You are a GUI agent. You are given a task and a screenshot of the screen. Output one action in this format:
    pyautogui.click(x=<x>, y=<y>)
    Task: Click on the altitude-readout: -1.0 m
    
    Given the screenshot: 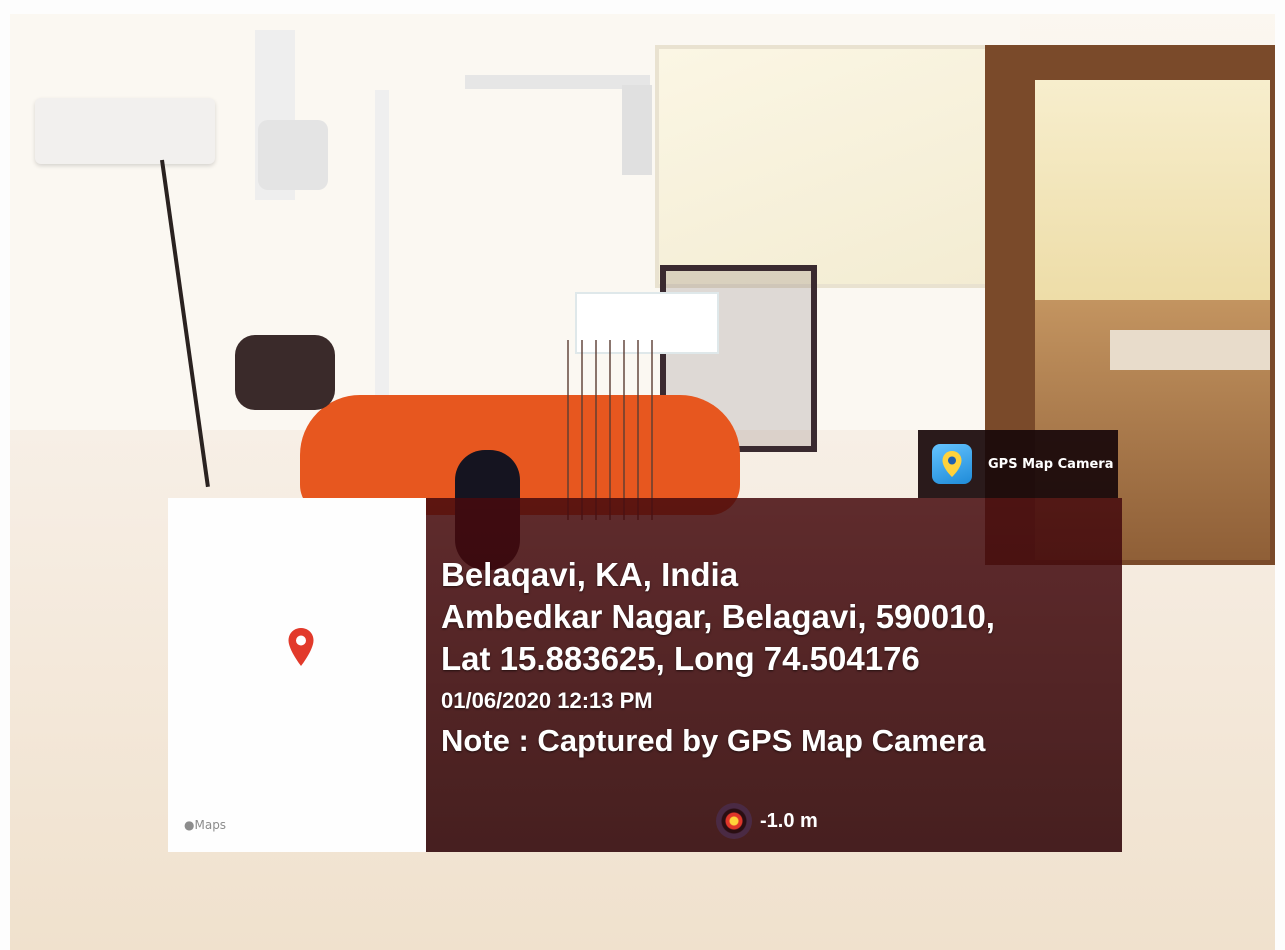 What is the action you would take?
    pyautogui.click(x=767, y=821)
    